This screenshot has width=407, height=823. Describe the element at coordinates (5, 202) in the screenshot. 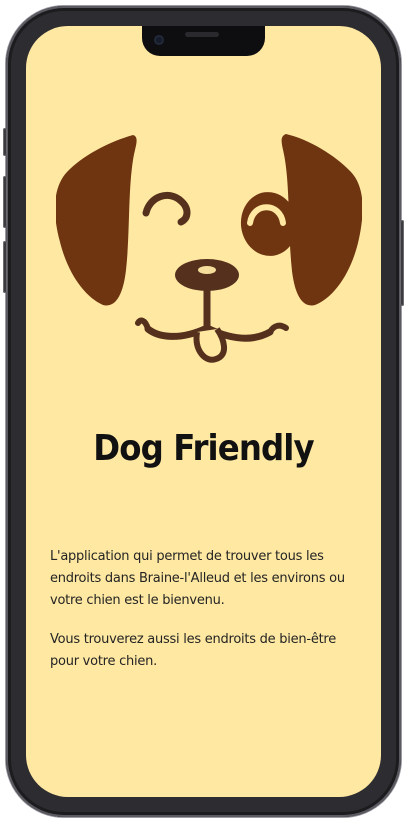

I see `phone-volume-up-button` at that location.